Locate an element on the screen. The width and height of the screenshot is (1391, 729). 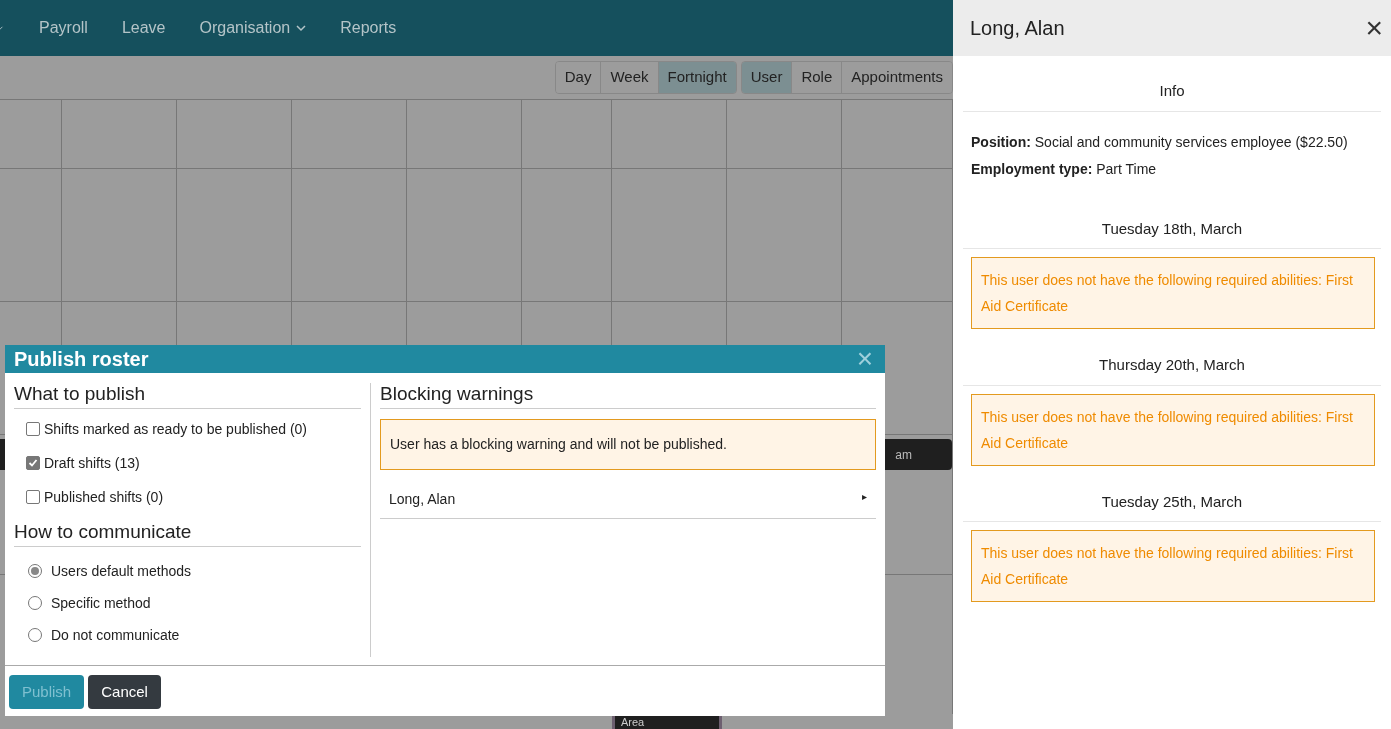
radio-label: Specific method is located at coordinates (101, 603).